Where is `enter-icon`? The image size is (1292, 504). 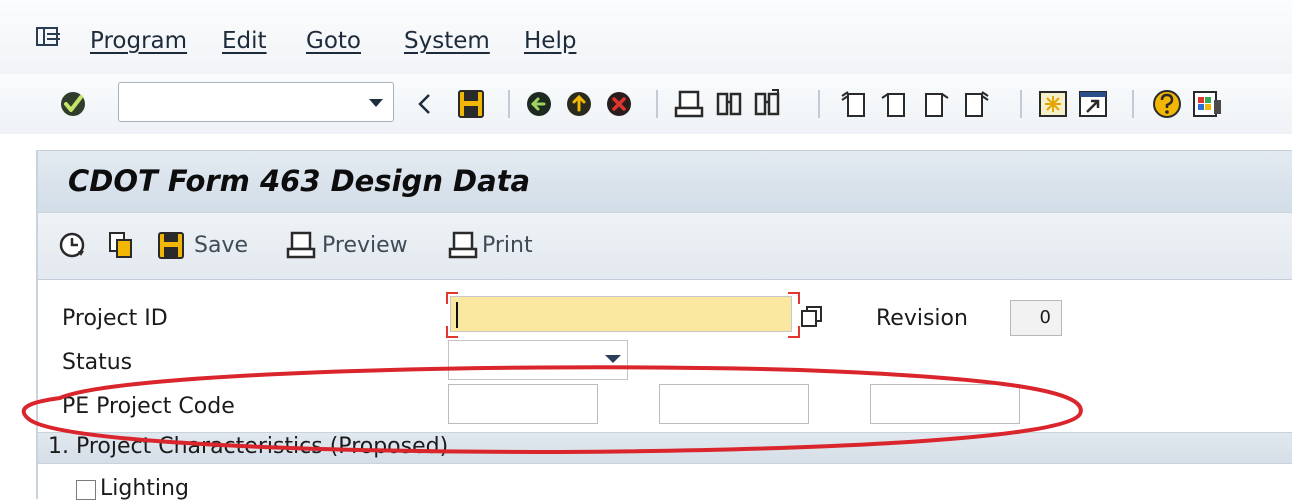
enter-icon is located at coordinates (73, 104).